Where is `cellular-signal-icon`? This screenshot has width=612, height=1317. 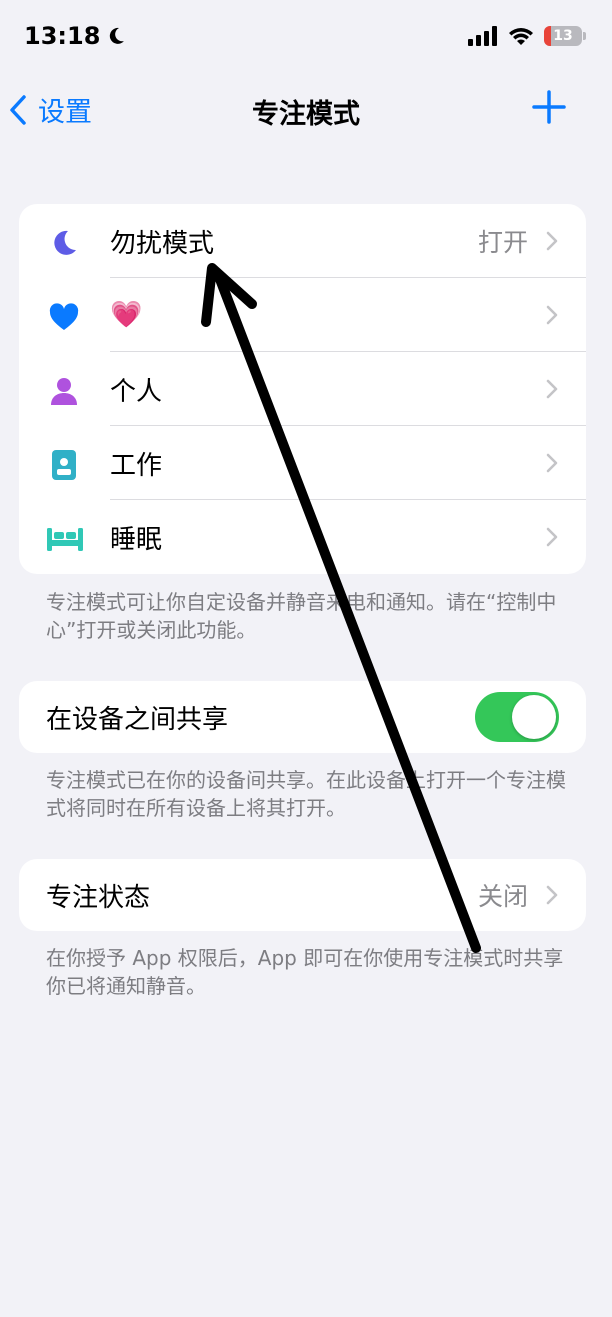
cellular-signal-icon is located at coordinates (482, 36).